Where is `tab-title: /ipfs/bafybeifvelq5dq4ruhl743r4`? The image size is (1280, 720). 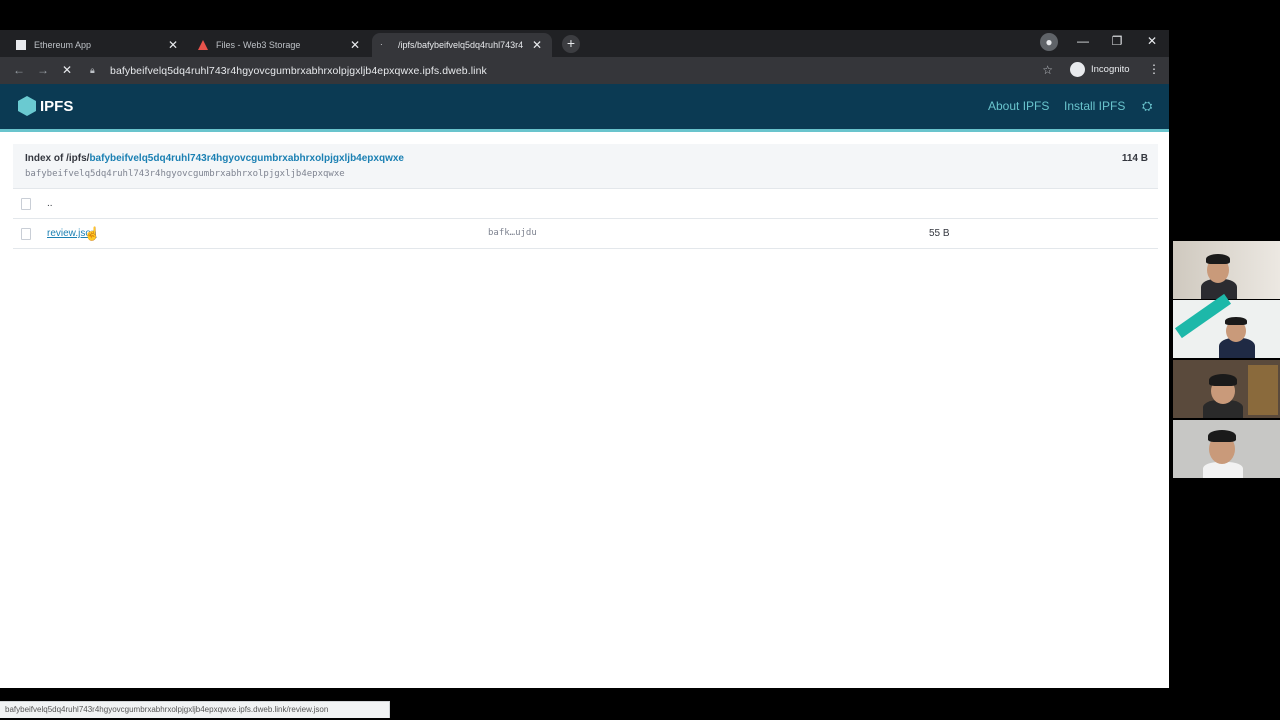
tab-title: /ipfs/bafybeifvelq5dq4ruhl743r4 is located at coordinates (461, 45).